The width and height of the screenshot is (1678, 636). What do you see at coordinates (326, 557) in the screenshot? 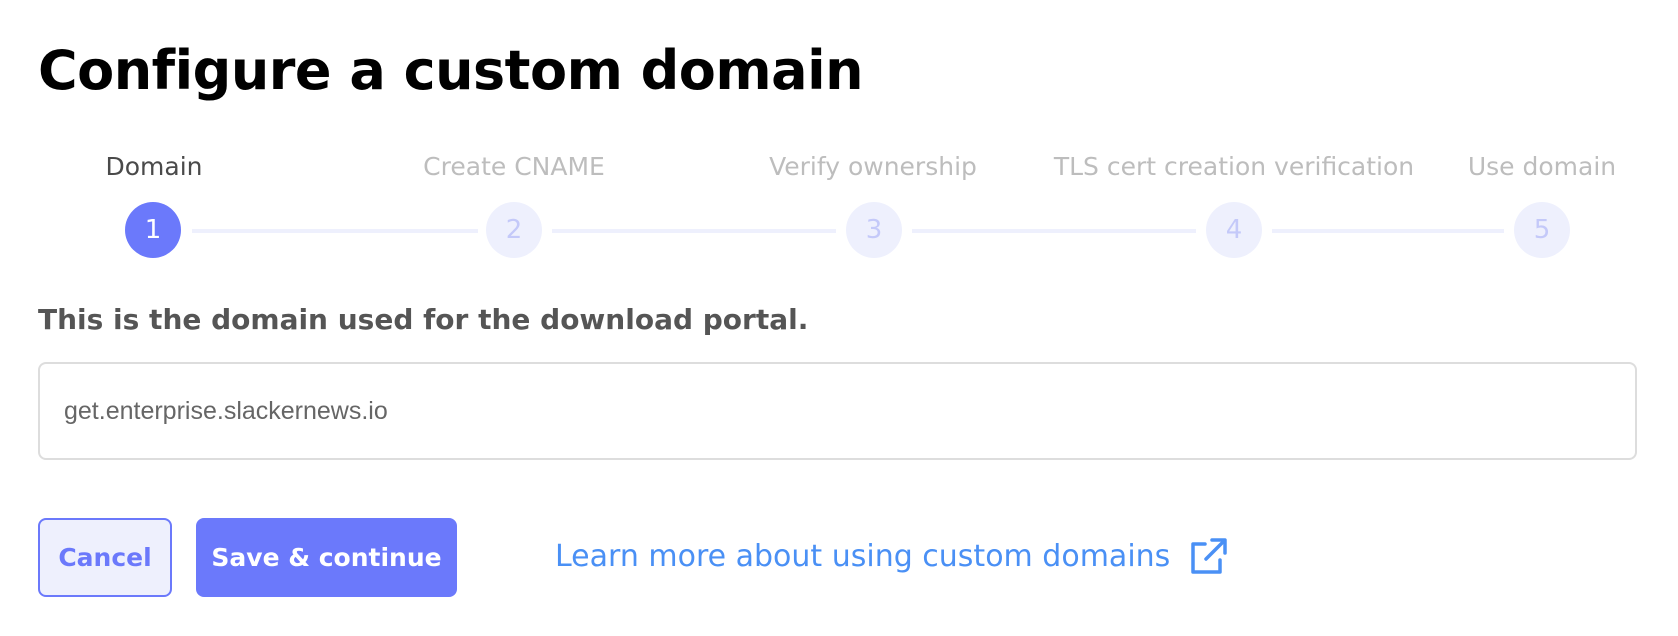
I see `save-continue-button: Save & continue` at bounding box center [326, 557].